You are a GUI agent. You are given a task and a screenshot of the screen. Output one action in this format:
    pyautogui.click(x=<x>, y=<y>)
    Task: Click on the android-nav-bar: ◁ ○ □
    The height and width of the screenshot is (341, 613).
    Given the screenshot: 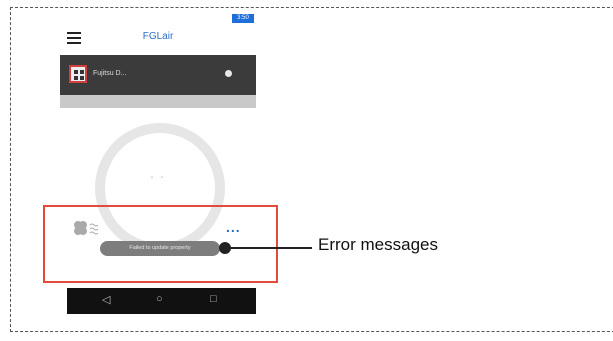 What is the action you would take?
    pyautogui.click(x=161, y=301)
    